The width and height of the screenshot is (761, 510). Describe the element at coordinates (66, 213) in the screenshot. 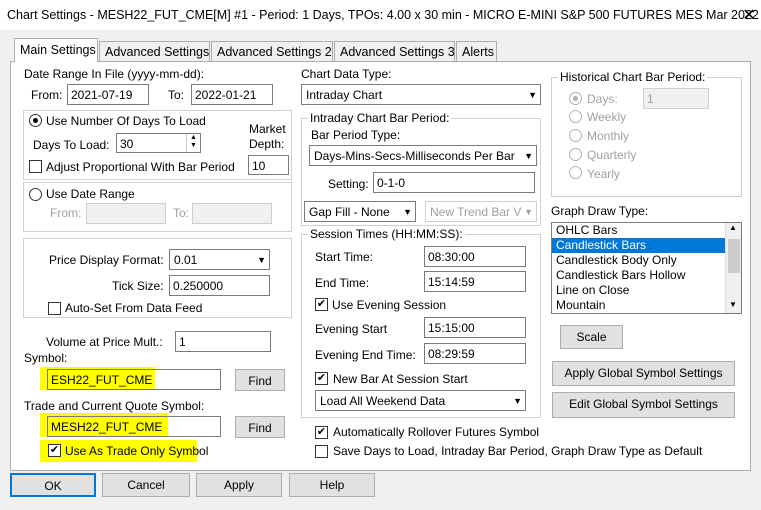

I see `range-from-label: From:` at that location.